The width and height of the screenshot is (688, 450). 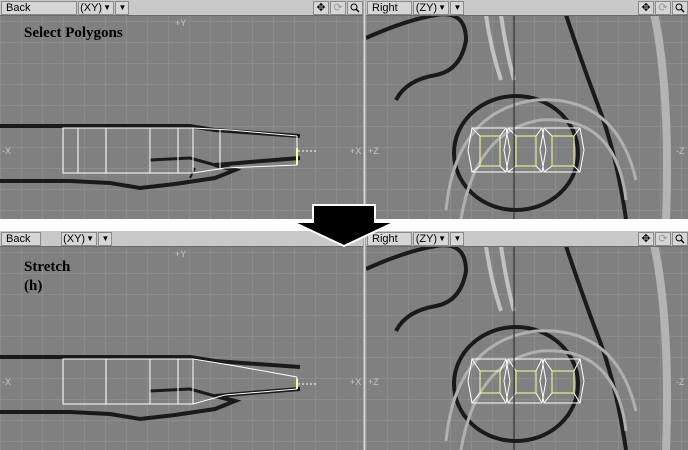 I want to click on step-caption: Select Polygons, so click(x=73, y=33).